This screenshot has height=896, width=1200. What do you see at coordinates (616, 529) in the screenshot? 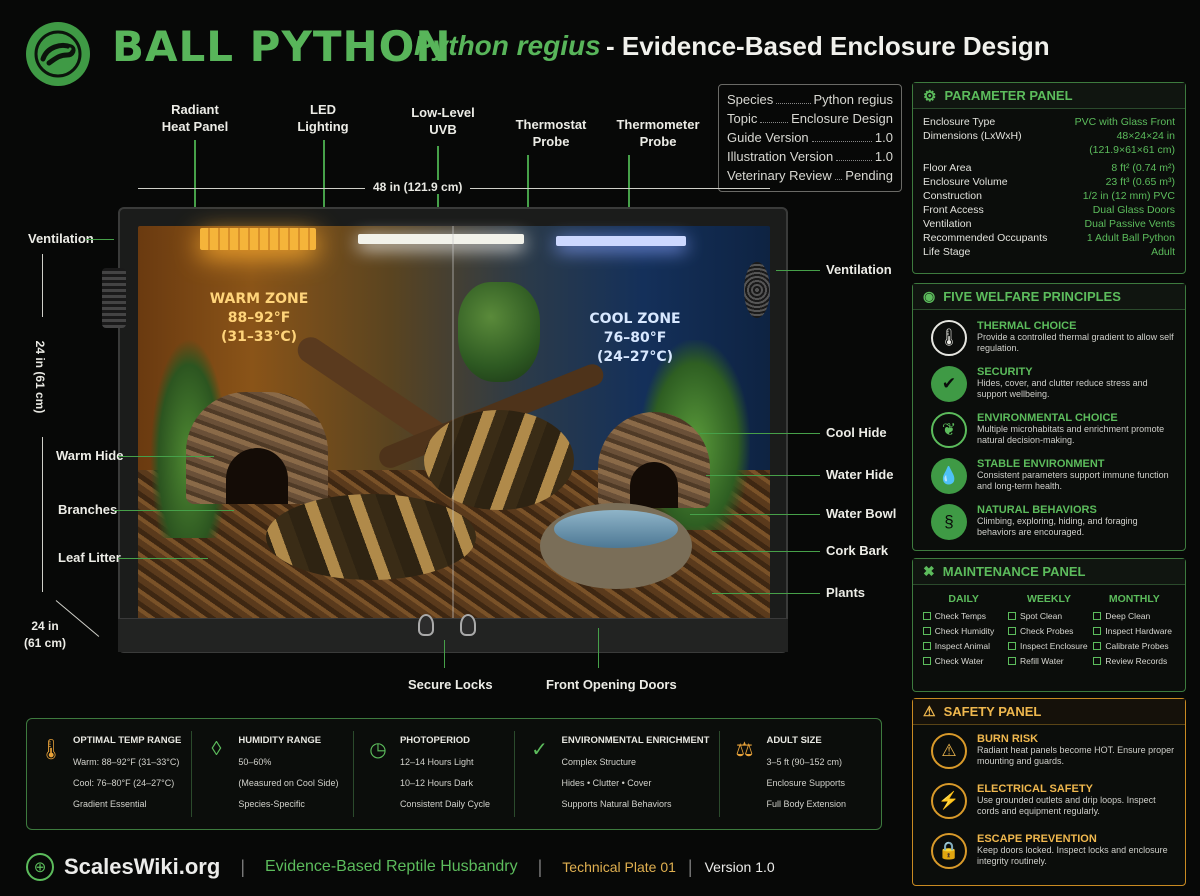
I see `water-surface` at bounding box center [616, 529].